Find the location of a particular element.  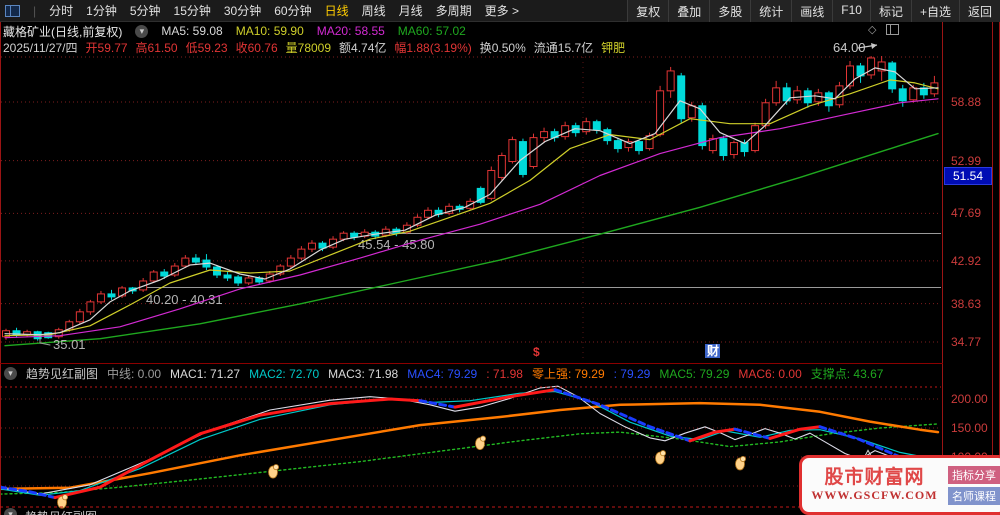

main-axis-label-0: 58.88 is located at coordinates (966, 101).